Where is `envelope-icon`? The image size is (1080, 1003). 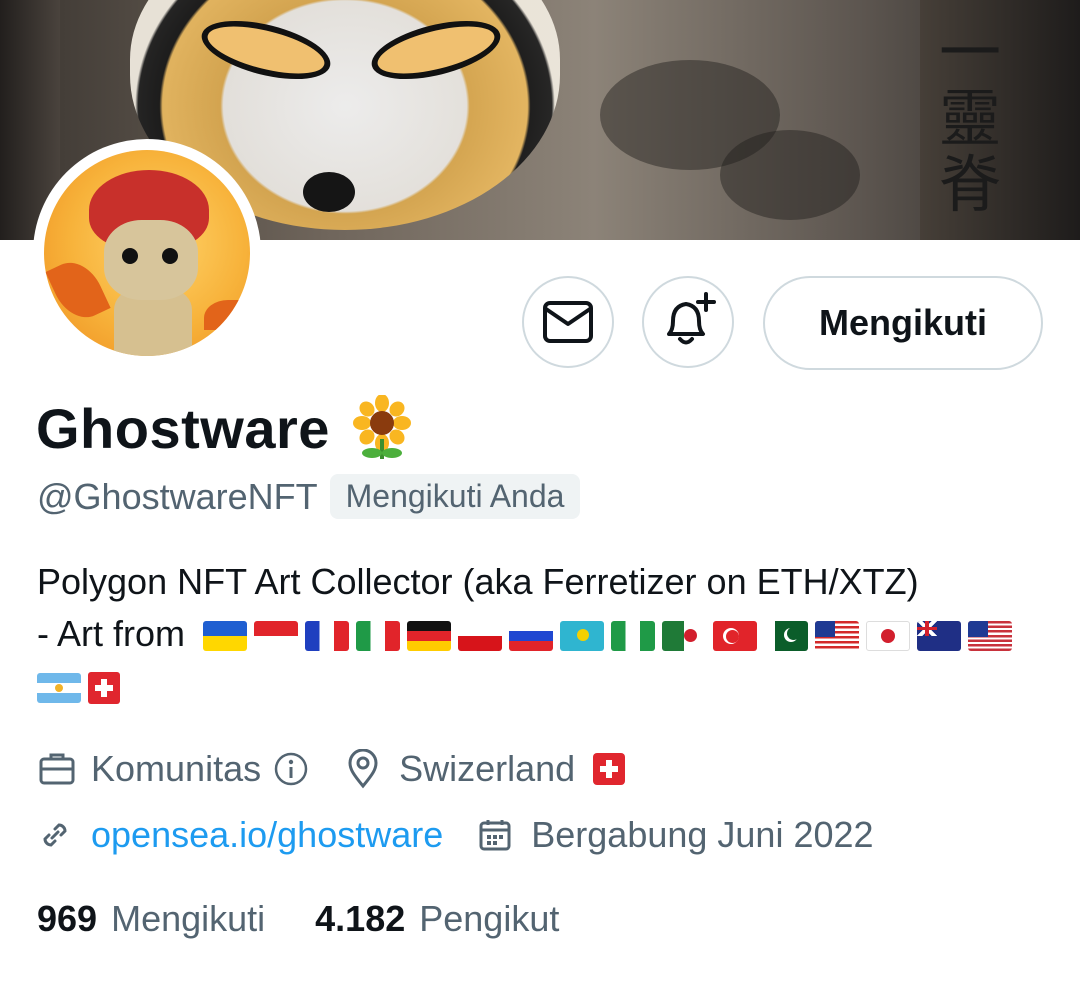 envelope-icon is located at coordinates (568, 322).